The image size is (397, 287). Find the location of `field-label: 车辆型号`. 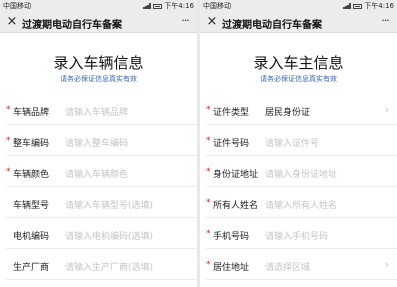

field-label: 车辆型号 is located at coordinates (31, 206).